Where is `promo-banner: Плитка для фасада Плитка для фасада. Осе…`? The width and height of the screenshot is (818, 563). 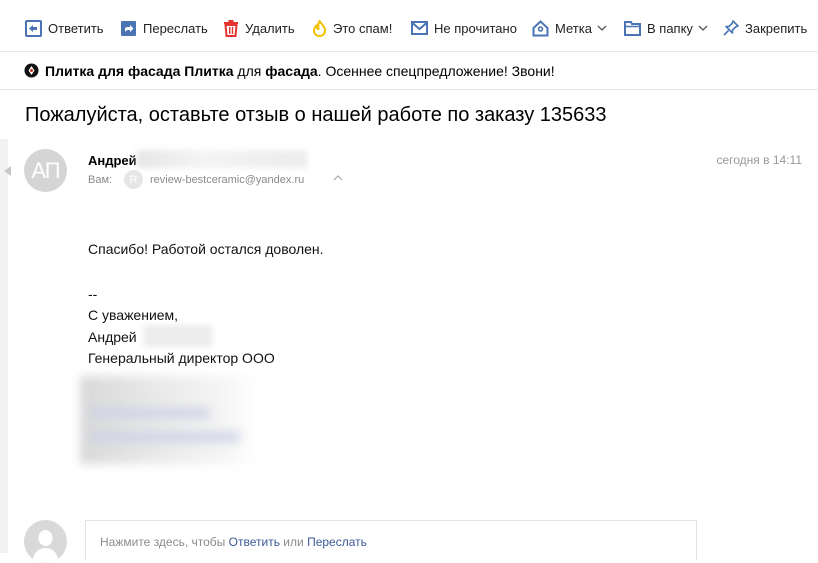 promo-banner: Плитка для фасада Плитка для фасада. Осе… is located at coordinates (409, 71).